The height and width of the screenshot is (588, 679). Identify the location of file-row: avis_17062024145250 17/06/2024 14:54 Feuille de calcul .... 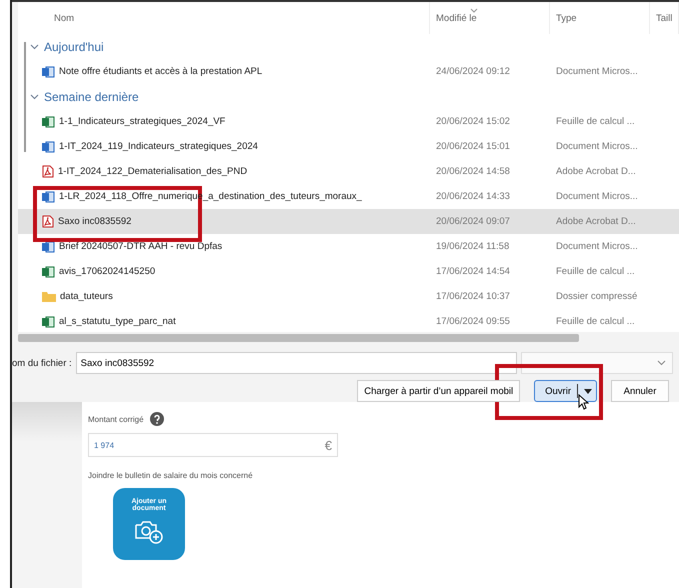
(348, 271).